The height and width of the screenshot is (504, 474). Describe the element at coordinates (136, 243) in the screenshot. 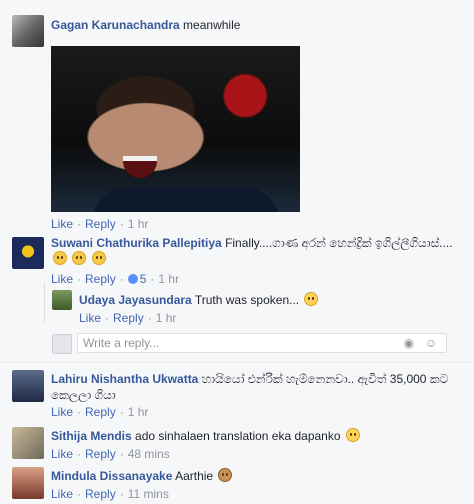

I see `commenter-name: Suwani Chathurika Pallepitiya` at that location.